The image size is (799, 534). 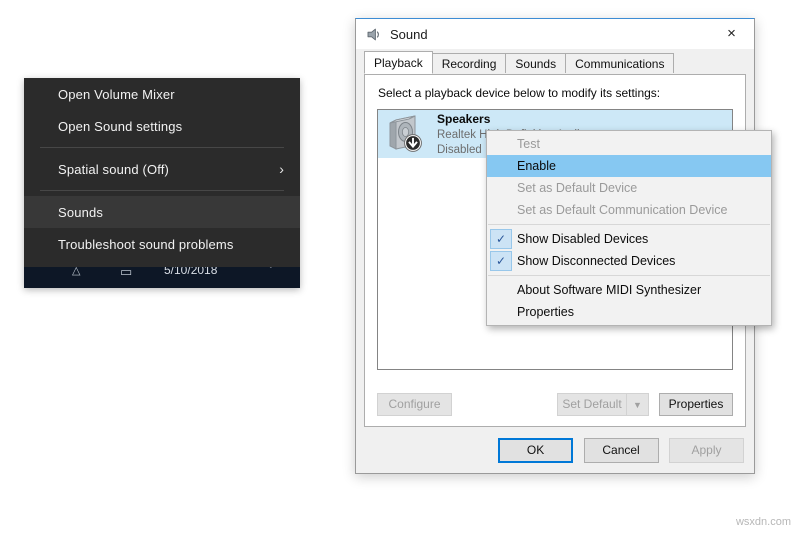 I want to click on speaker-icon, so click(x=373, y=34).